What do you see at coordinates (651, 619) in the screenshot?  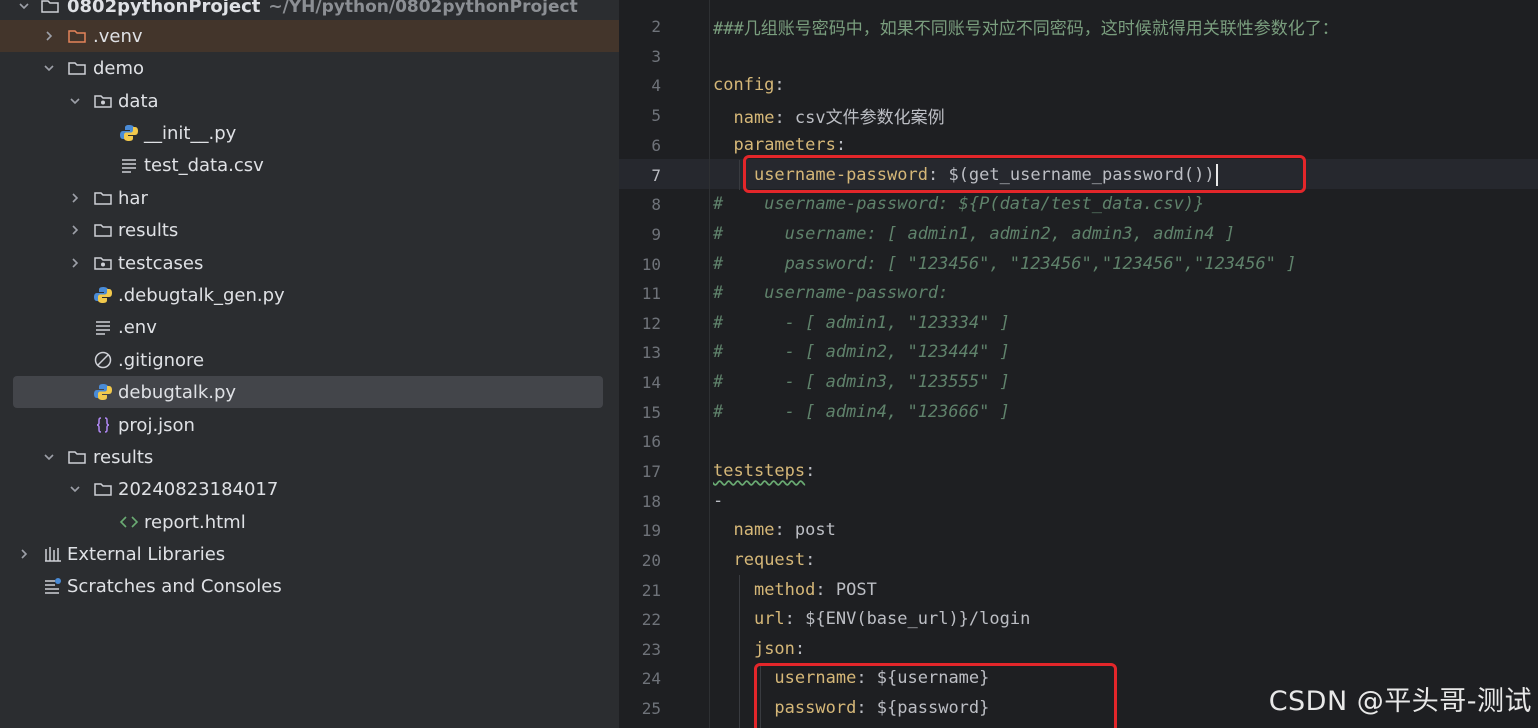 I see `line-number: 22` at bounding box center [651, 619].